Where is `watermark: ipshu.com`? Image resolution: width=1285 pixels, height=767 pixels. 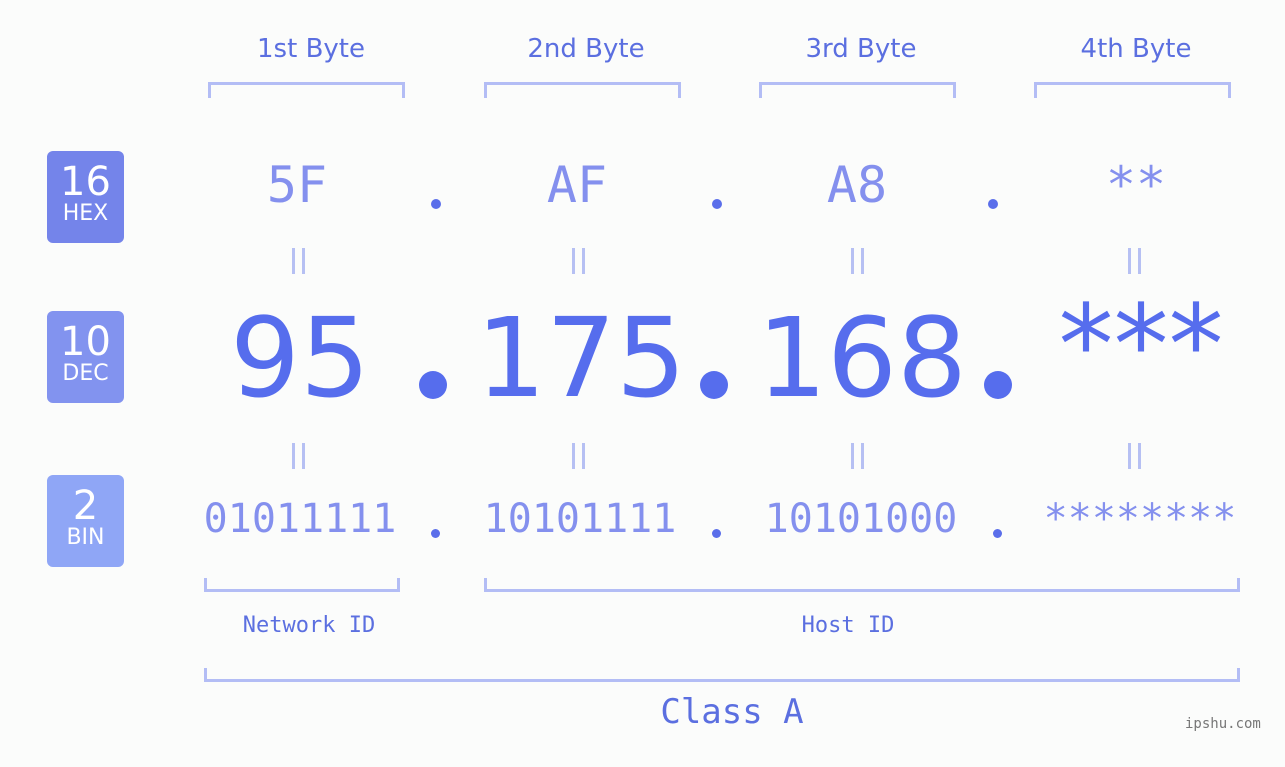
watermark: ipshu.com is located at coordinates (1223, 724).